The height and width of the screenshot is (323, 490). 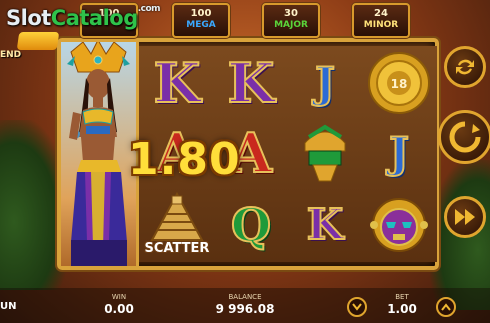 I want to click on jackpot-mega-label: MEGA, so click(x=201, y=25).